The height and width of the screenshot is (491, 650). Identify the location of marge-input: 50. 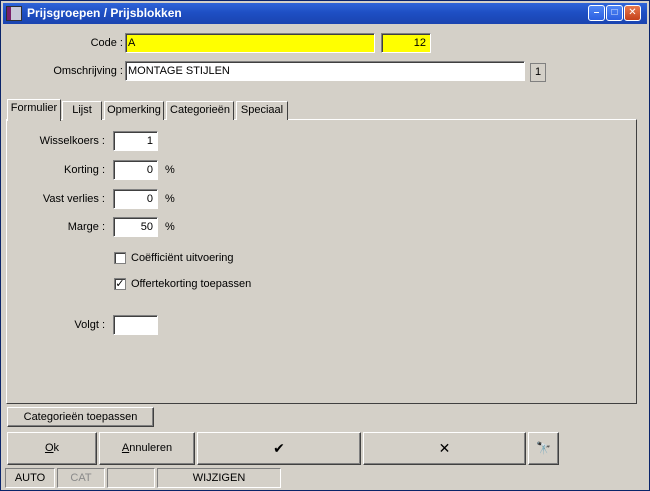
(135, 227).